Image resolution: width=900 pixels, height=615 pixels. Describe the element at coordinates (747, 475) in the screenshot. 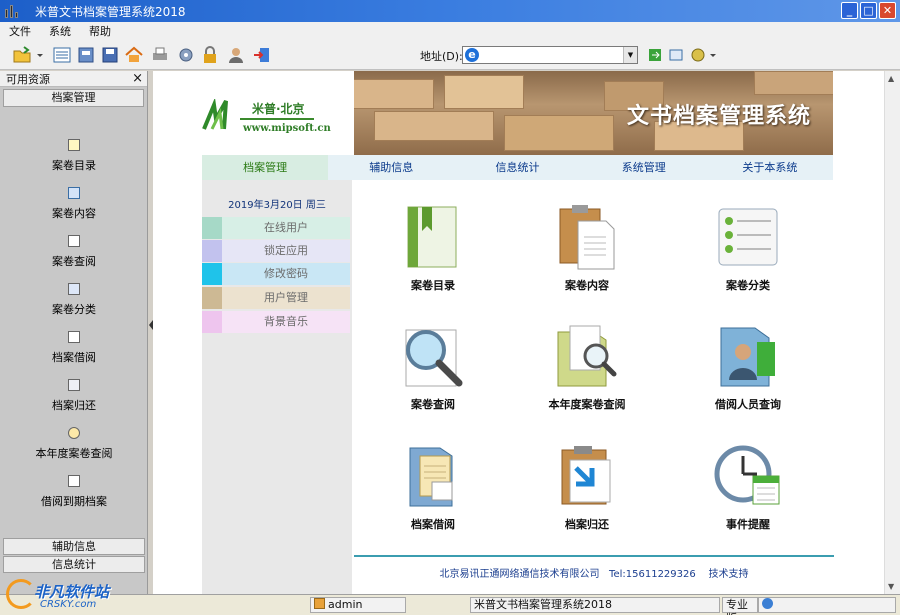

I see `clock-calendar-icon` at that location.